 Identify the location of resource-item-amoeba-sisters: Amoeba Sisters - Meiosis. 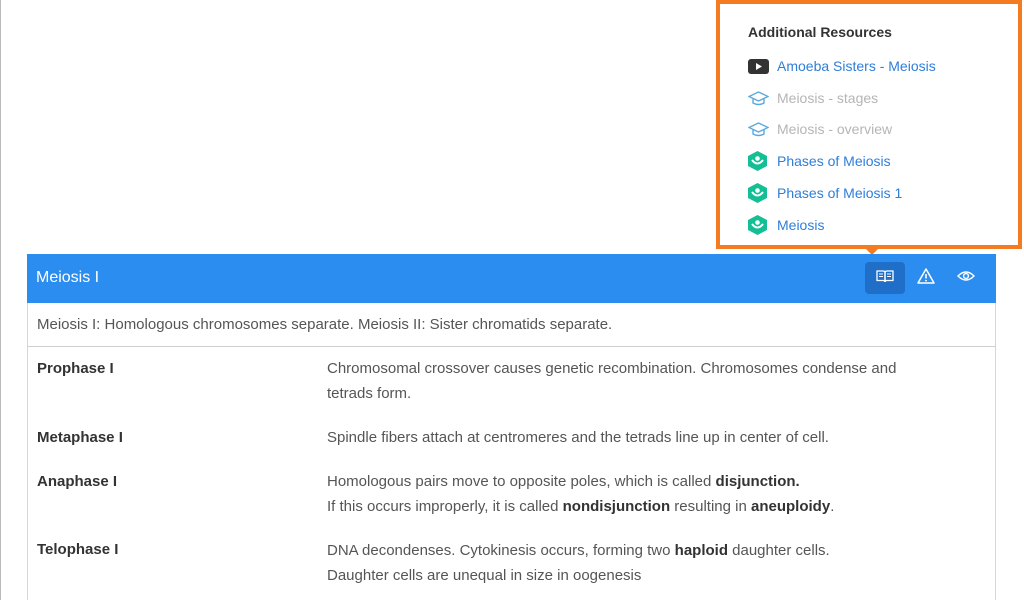
(842, 66).